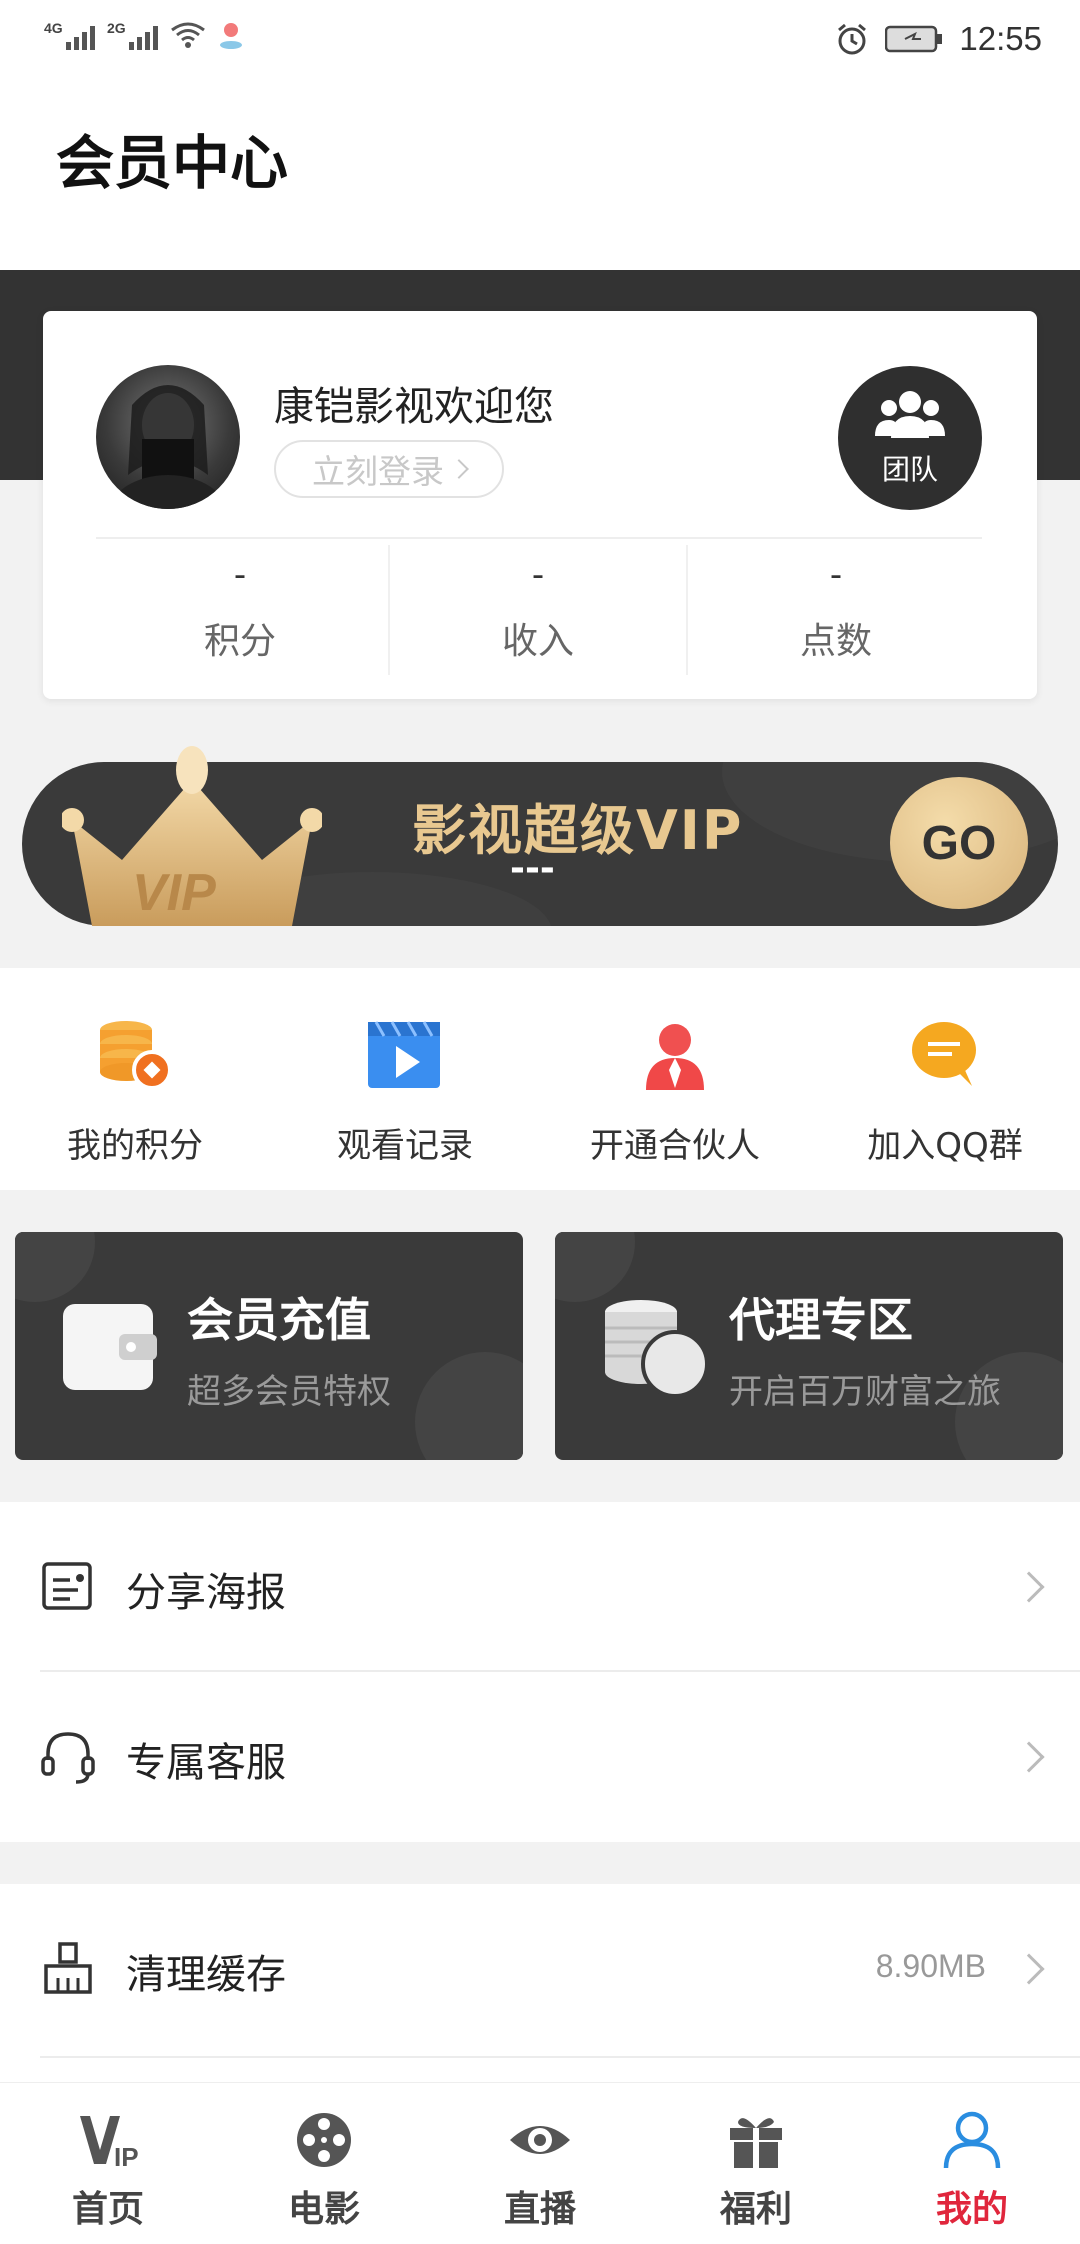 The height and width of the screenshot is (2244, 1080). Describe the element at coordinates (172, 163) in the screenshot. I see `page-title: 会员中心` at that location.